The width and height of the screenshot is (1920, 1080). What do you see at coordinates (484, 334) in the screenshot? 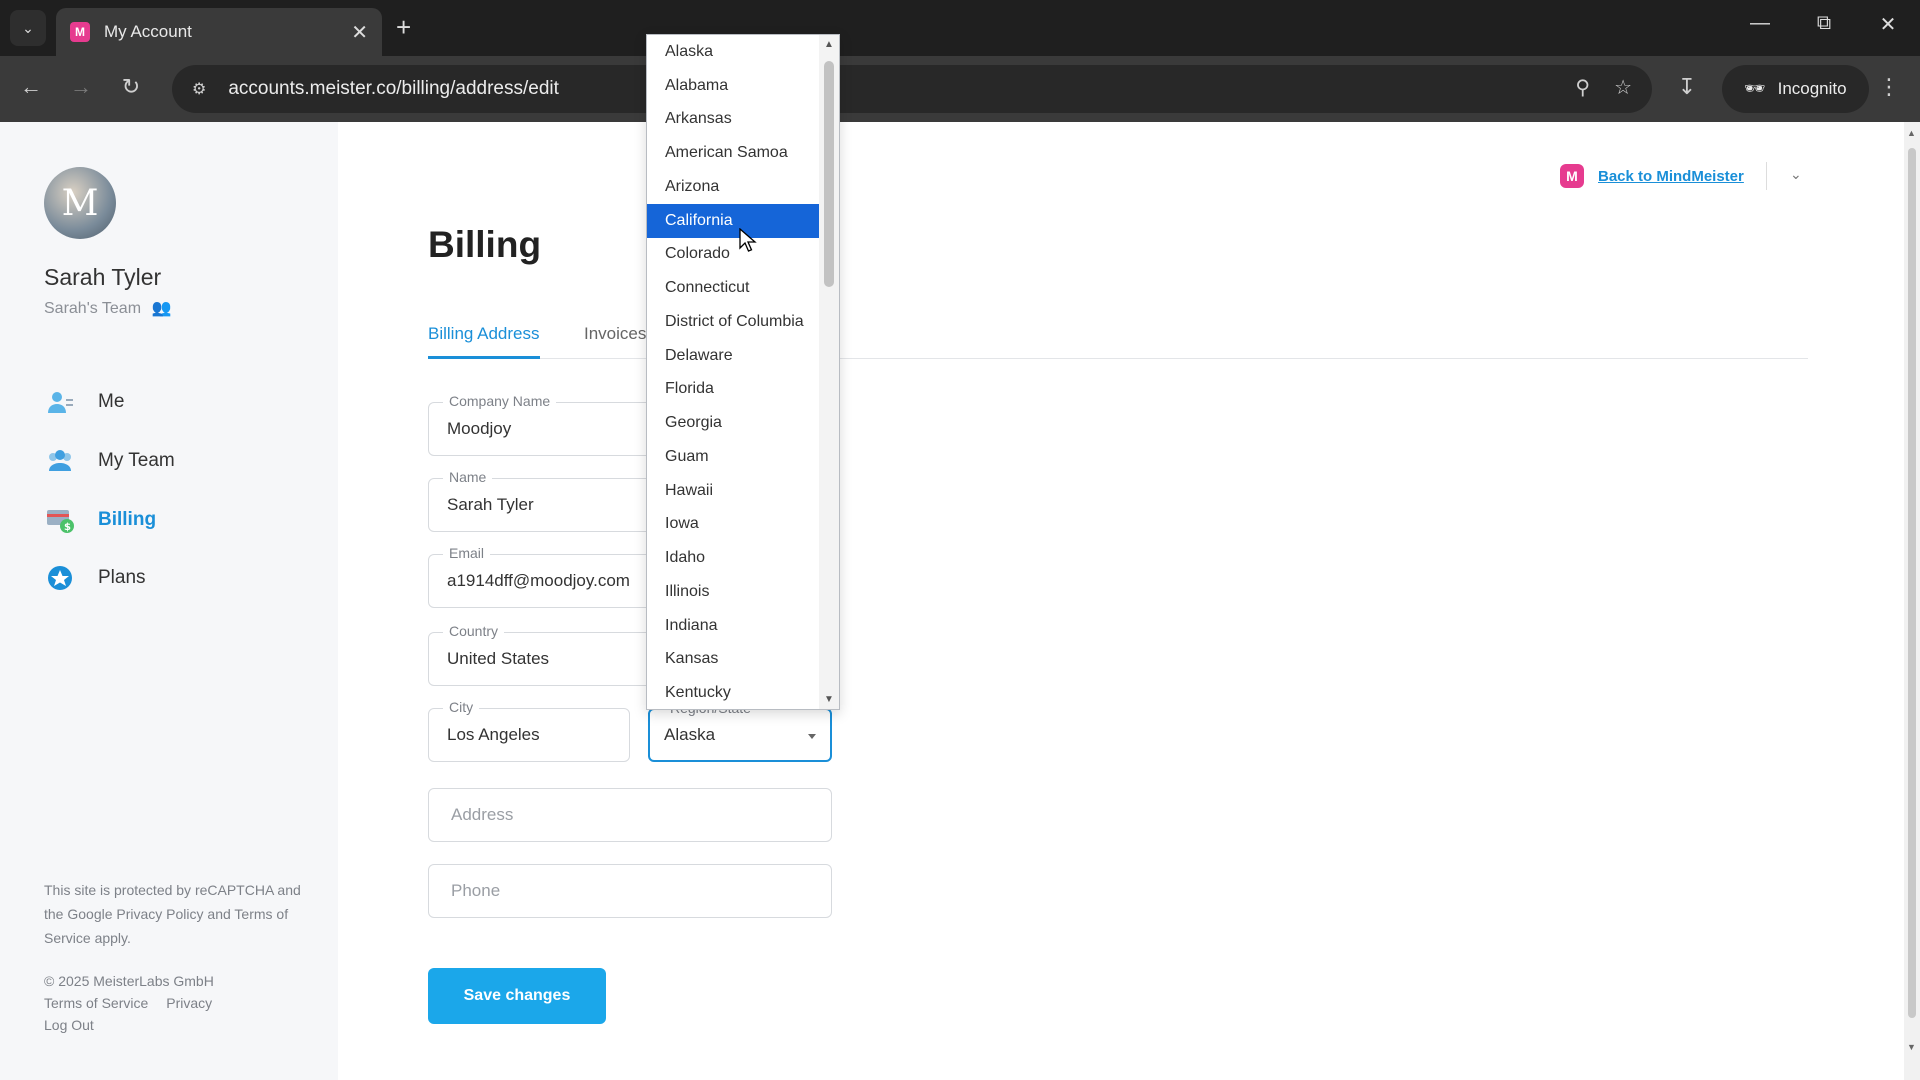
I see `tab-billing-address: Billing Address` at bounding box center [484, 334].